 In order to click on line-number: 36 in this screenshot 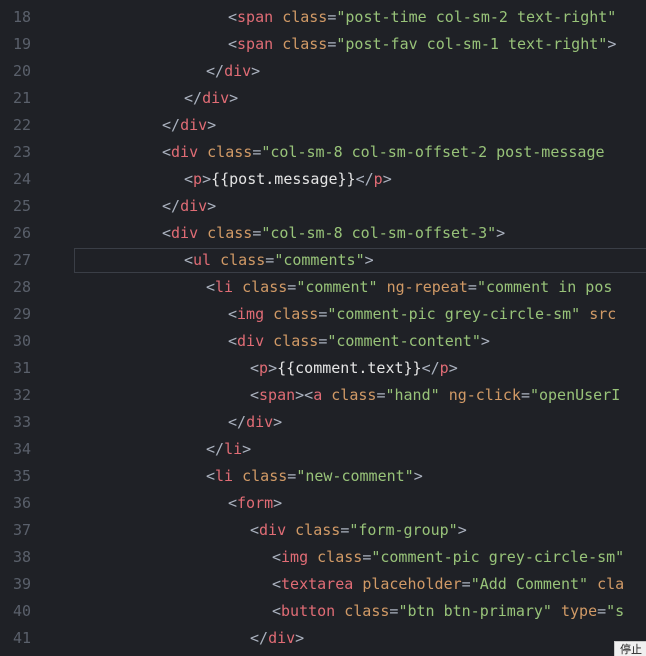, I will do `click(22, 503)`.